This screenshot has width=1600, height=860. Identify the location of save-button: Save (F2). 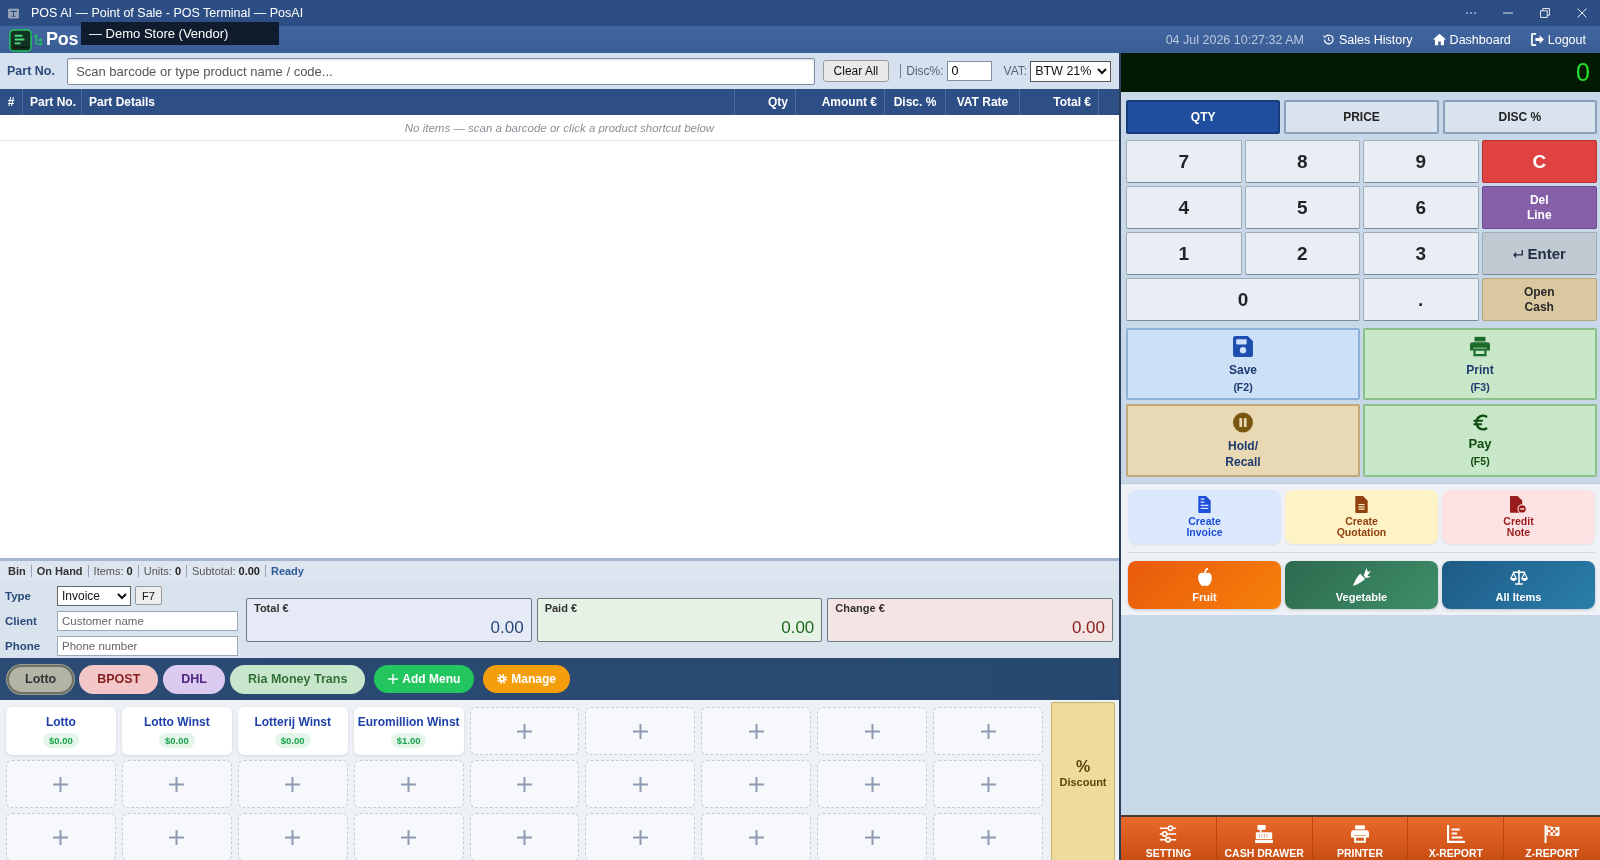
(1243, 364).